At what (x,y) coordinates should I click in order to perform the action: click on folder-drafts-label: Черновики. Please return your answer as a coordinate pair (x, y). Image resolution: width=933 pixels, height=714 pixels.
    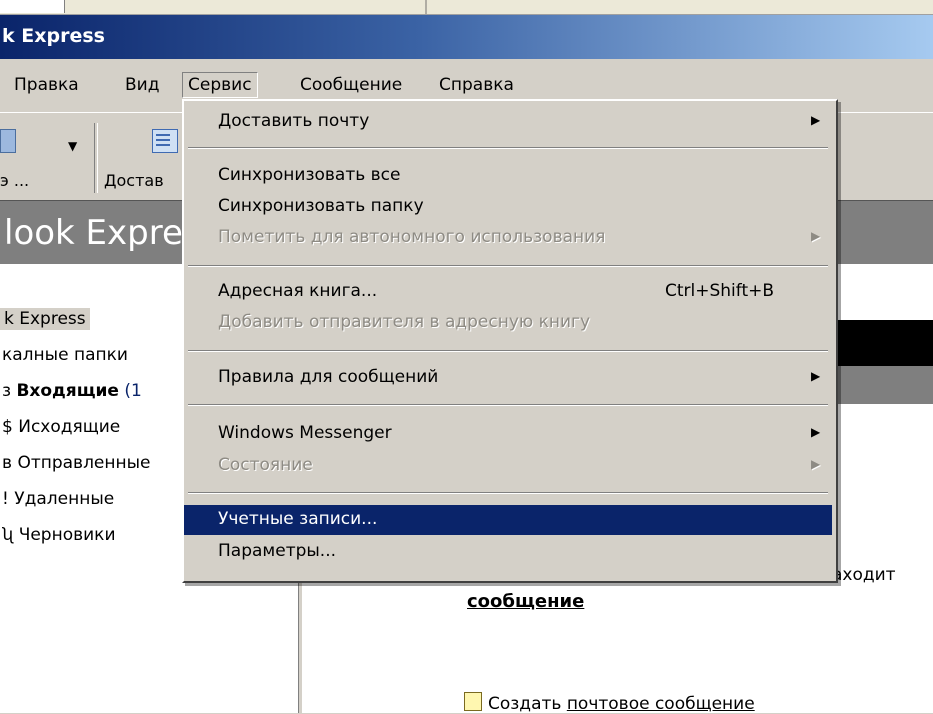
    Looking at the image, I should click on (67, 535).